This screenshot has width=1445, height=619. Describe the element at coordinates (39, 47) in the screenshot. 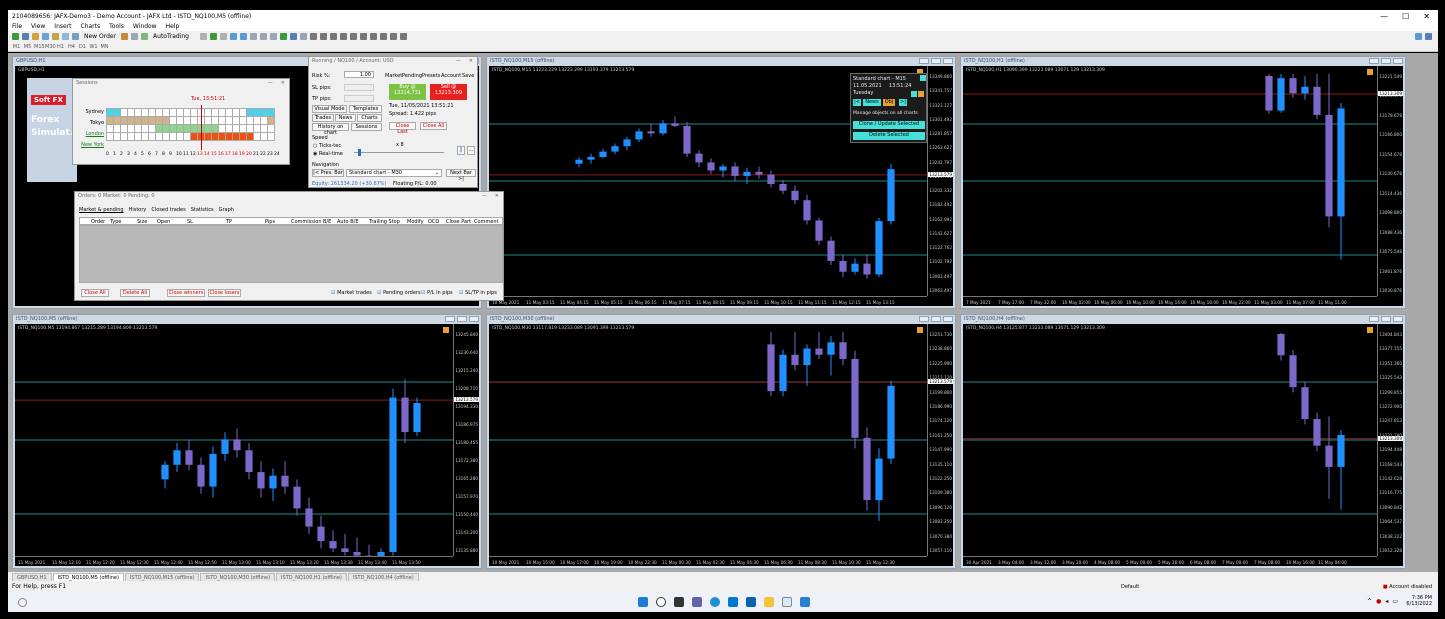

I see `timeframe-m15: M15` at that location.